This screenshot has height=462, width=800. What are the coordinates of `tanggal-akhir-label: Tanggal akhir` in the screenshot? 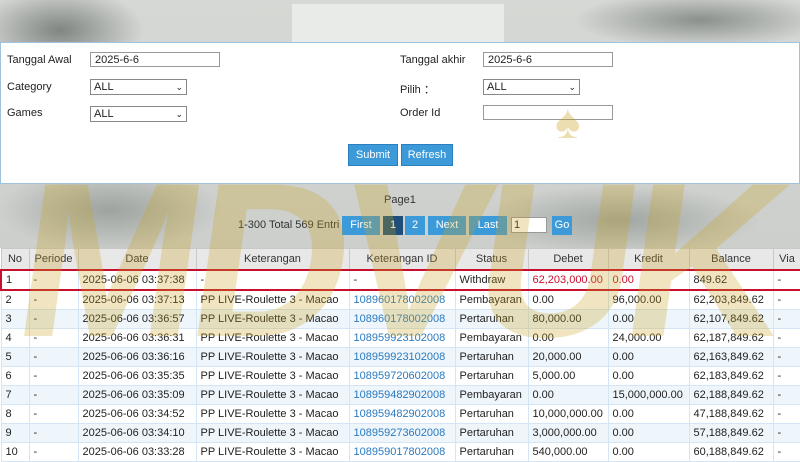 It's located at (433, 60).